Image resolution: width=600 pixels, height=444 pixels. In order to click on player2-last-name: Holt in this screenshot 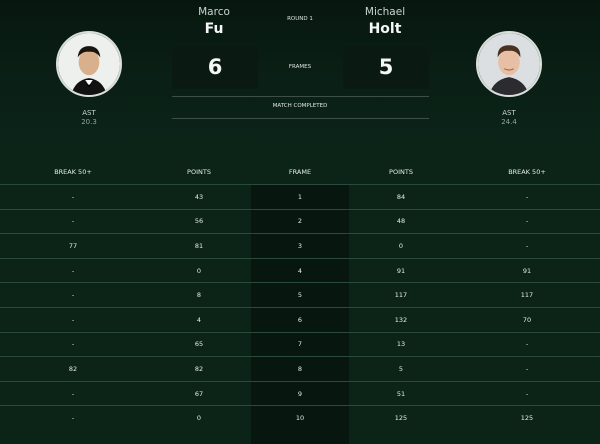, I will do `click(385, 29)`.